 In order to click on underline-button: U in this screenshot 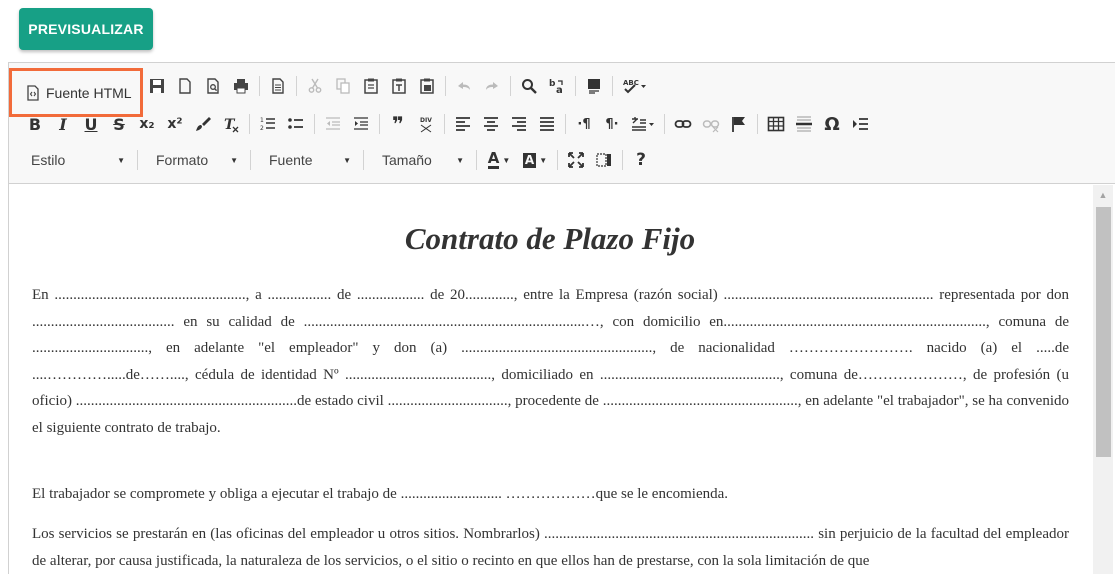, I will do `click(91, 124)`.